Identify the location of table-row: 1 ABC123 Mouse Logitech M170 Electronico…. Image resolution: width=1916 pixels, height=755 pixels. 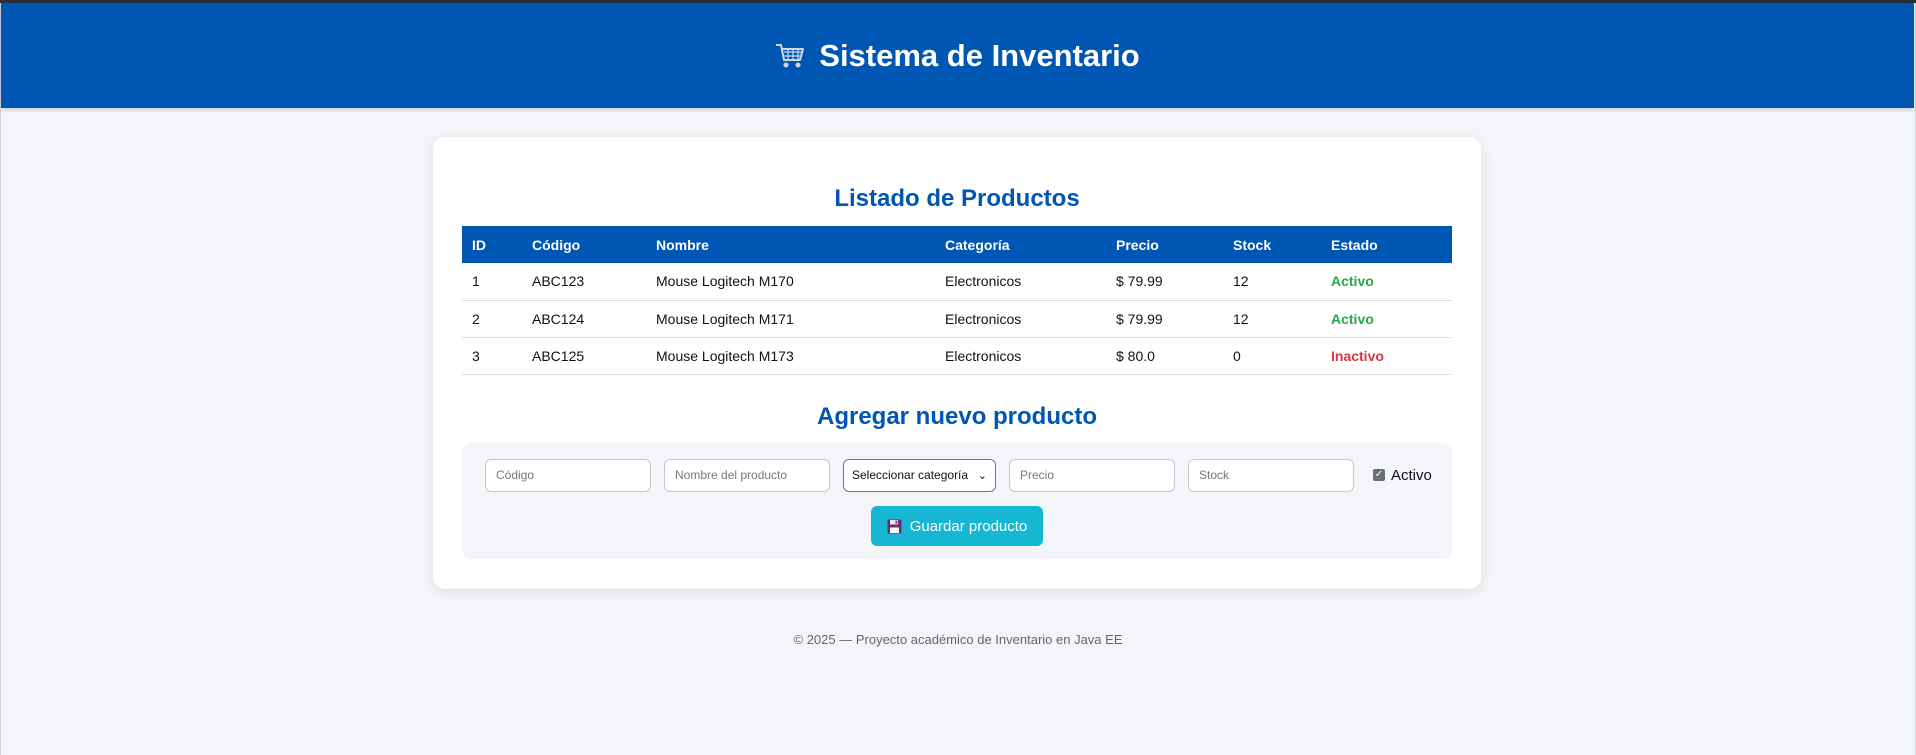
(957, 281).